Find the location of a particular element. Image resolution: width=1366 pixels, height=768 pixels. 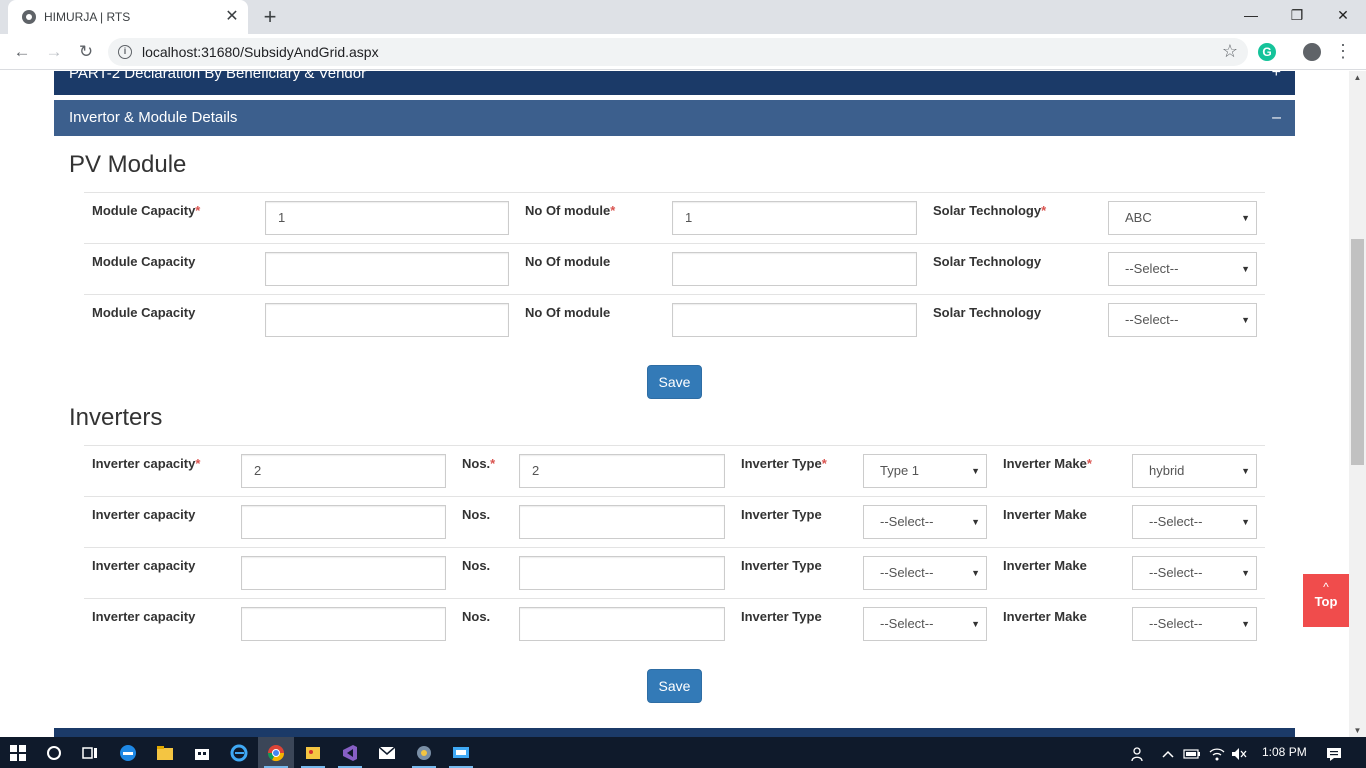

browser-menu-icon: ⋮ is located at coordinates (1343, 51).